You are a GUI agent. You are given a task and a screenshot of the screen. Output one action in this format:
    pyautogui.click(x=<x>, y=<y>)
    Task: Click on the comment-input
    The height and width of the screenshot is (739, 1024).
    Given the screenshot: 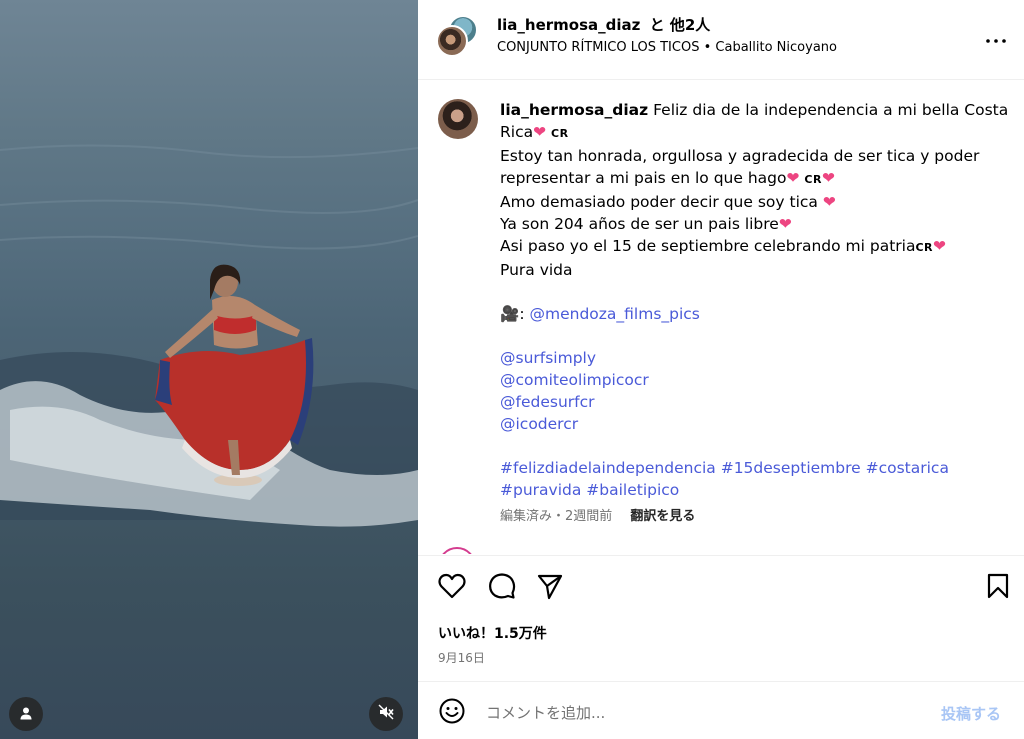 What is the action you would take?
    pyautogui.click(x=706, y=713)
    